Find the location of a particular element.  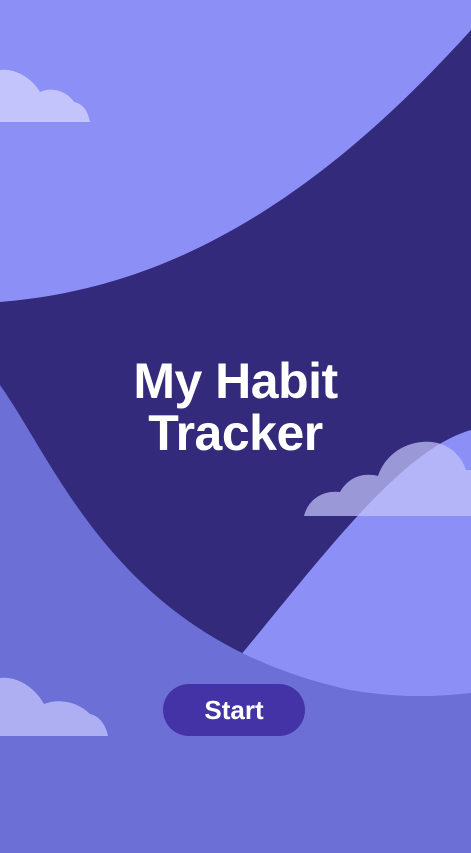

app-title: My Habit Tracker is located at coordinates (235, 407).